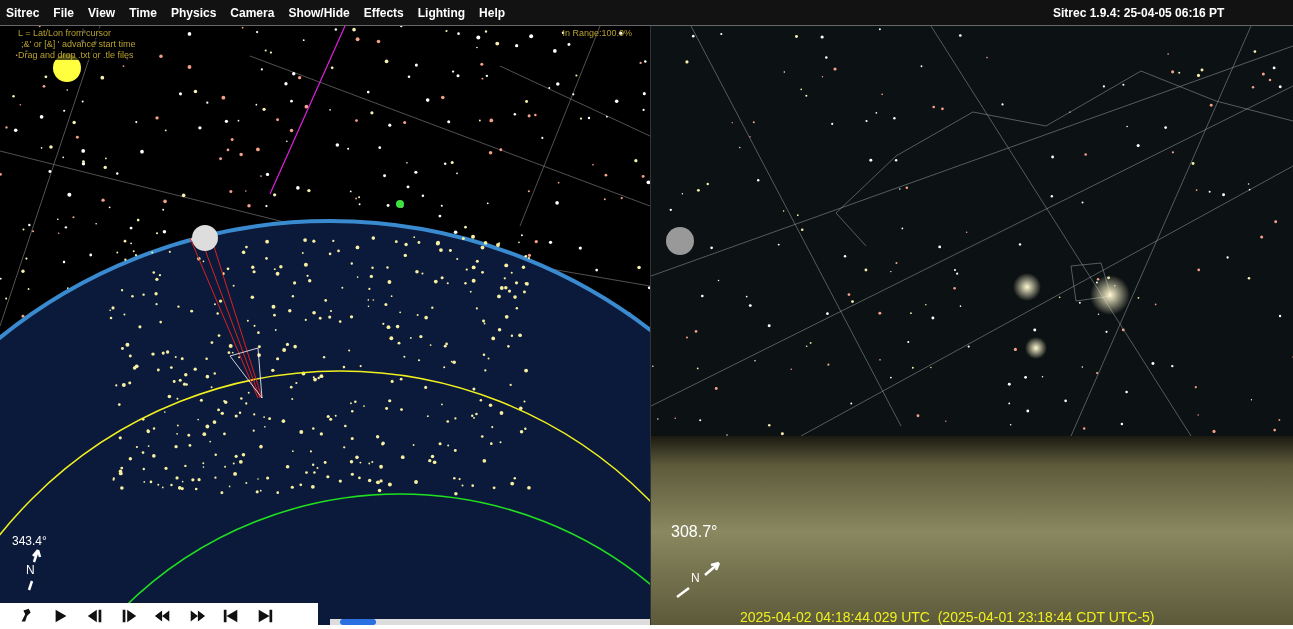  What do you see at coordinates (319, 12) in the screenshot?
I see `menu-item: Show/Hide` at bounding box center [319, 12].